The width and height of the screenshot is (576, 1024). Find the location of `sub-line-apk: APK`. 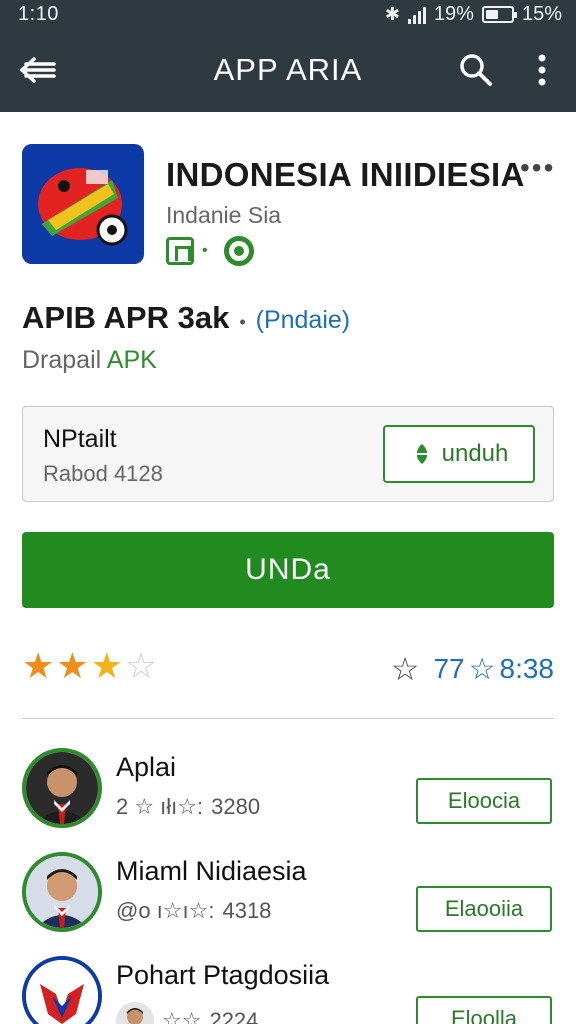

sub-line-apk: APK is located at coordinates (131, 360).